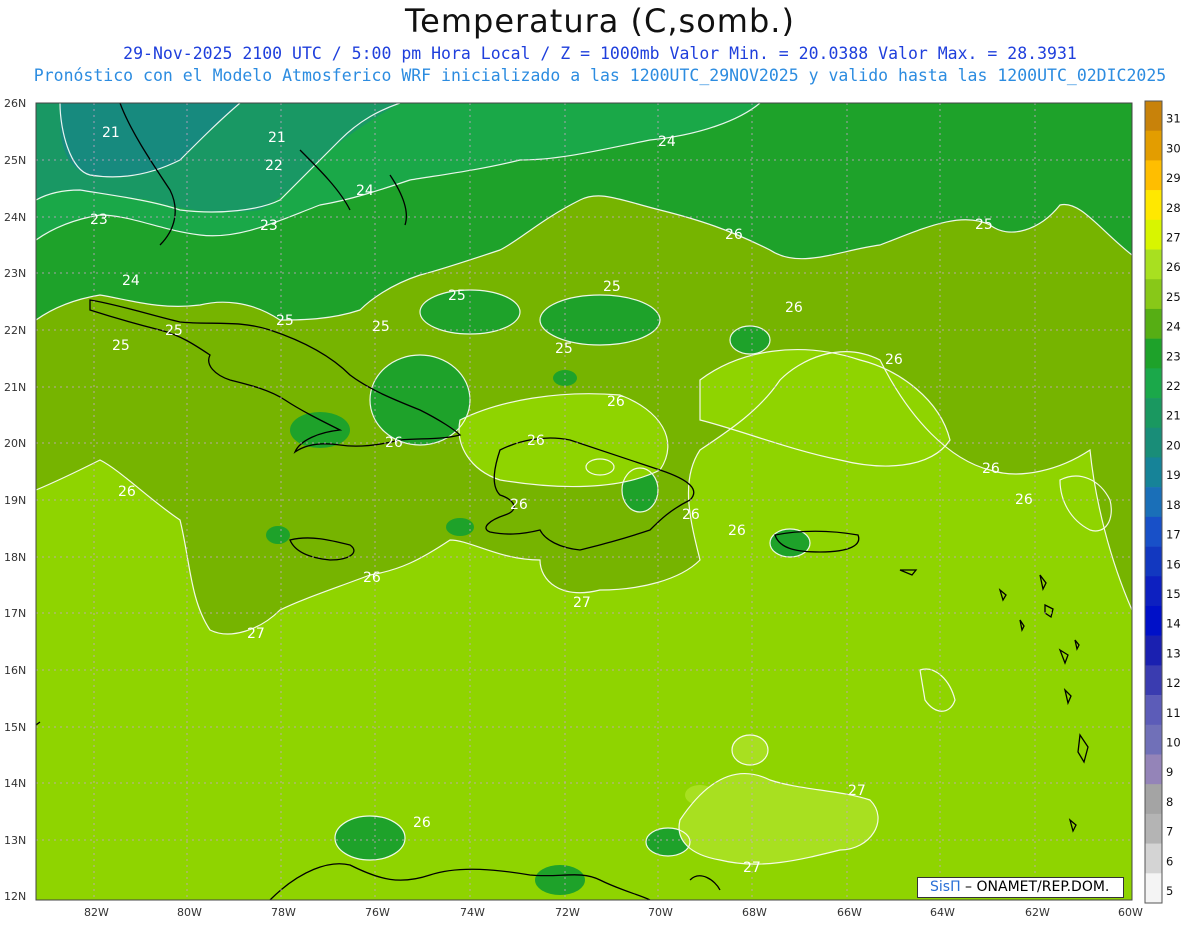 This screenshot has width=1200, height=927. Describe the element at coordinates (849, 912) in the screenshot. I see `lon-label: 66W` at that location.